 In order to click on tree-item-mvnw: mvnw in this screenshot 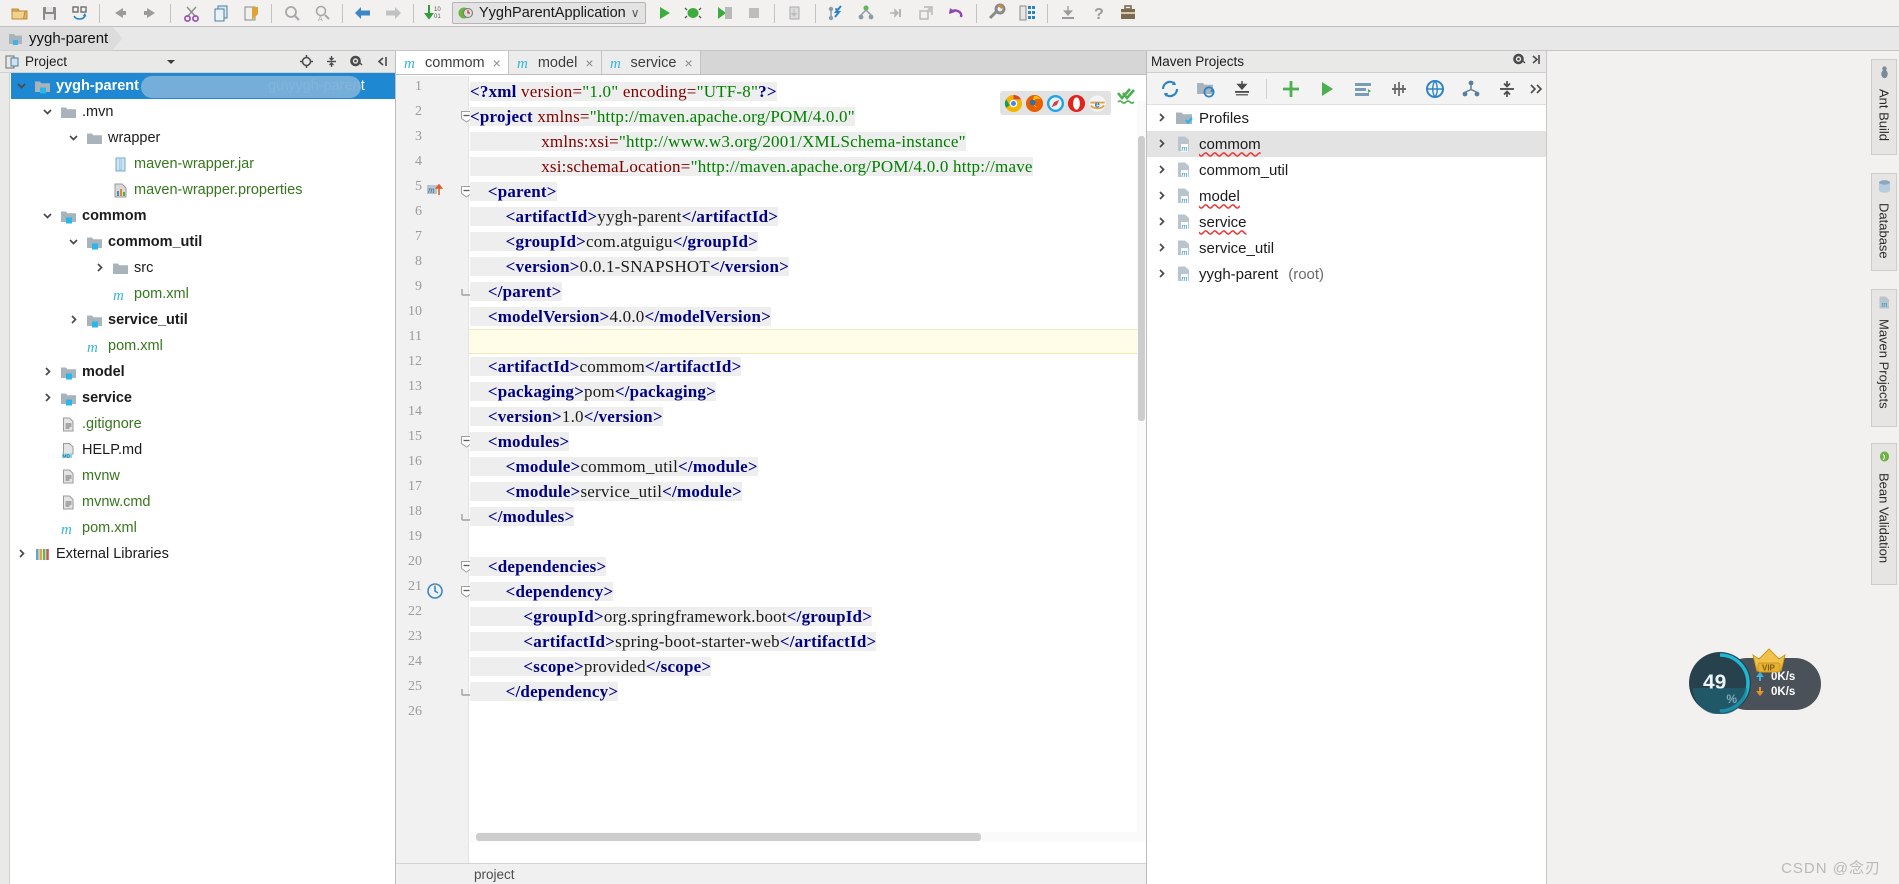, I will do `click(203, 476)`.